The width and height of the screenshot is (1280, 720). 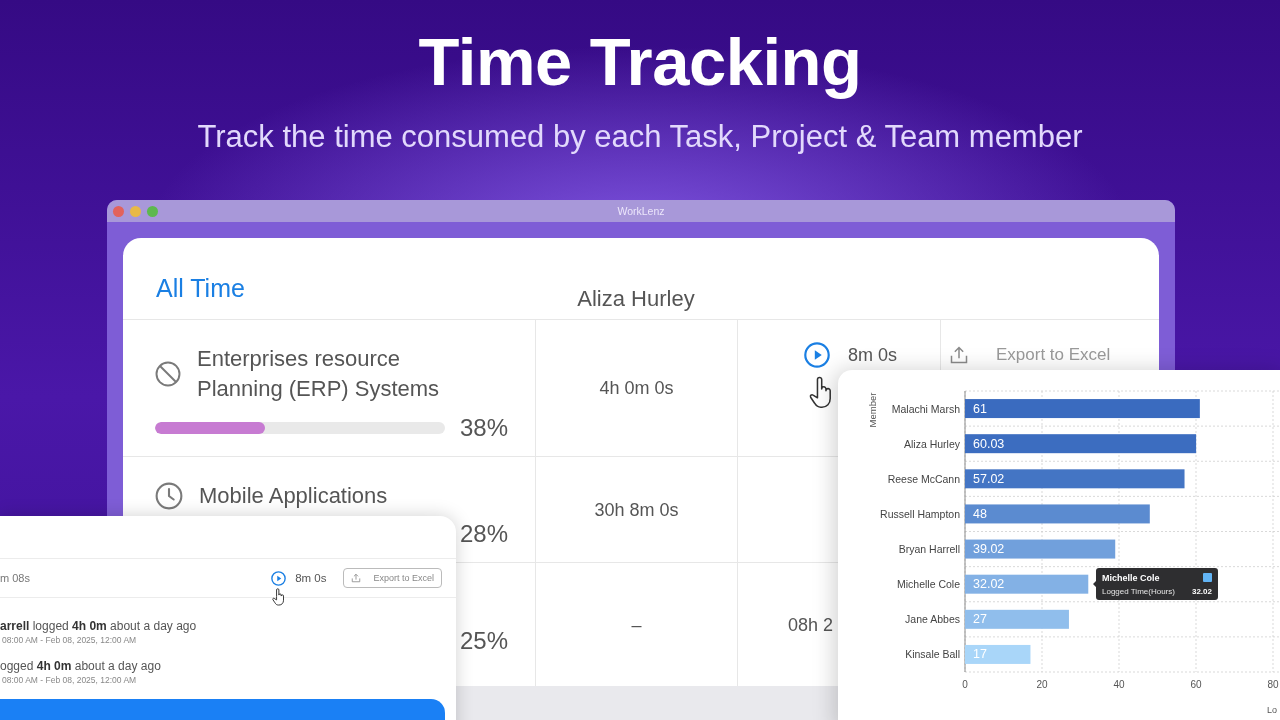 I want to click on category-label: Aliza Hurley, so click(x=931, y=443).